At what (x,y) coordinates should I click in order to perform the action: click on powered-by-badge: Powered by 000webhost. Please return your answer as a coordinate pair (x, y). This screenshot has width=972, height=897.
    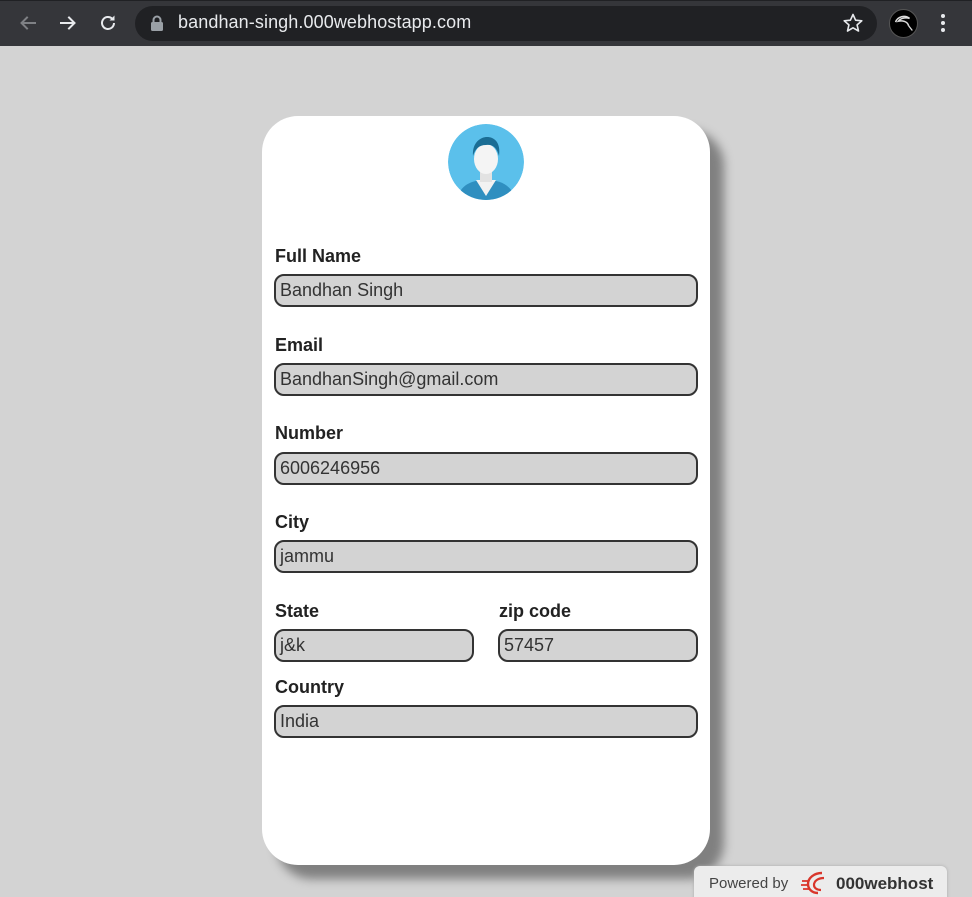
    Looking at the image, I should click on (820, 881).